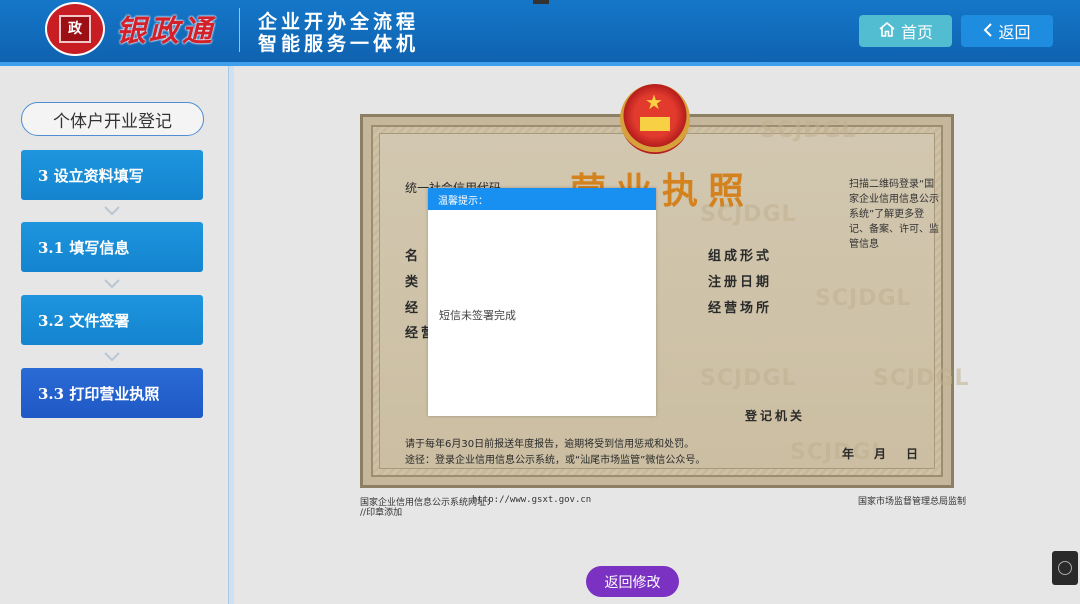 Image resolution: width=1080 pixels, height=604 pixels. Describe the element at coordinates (112, 119) in the screenshot. I see `sidebar-title: 个体户开业登记` at that location.